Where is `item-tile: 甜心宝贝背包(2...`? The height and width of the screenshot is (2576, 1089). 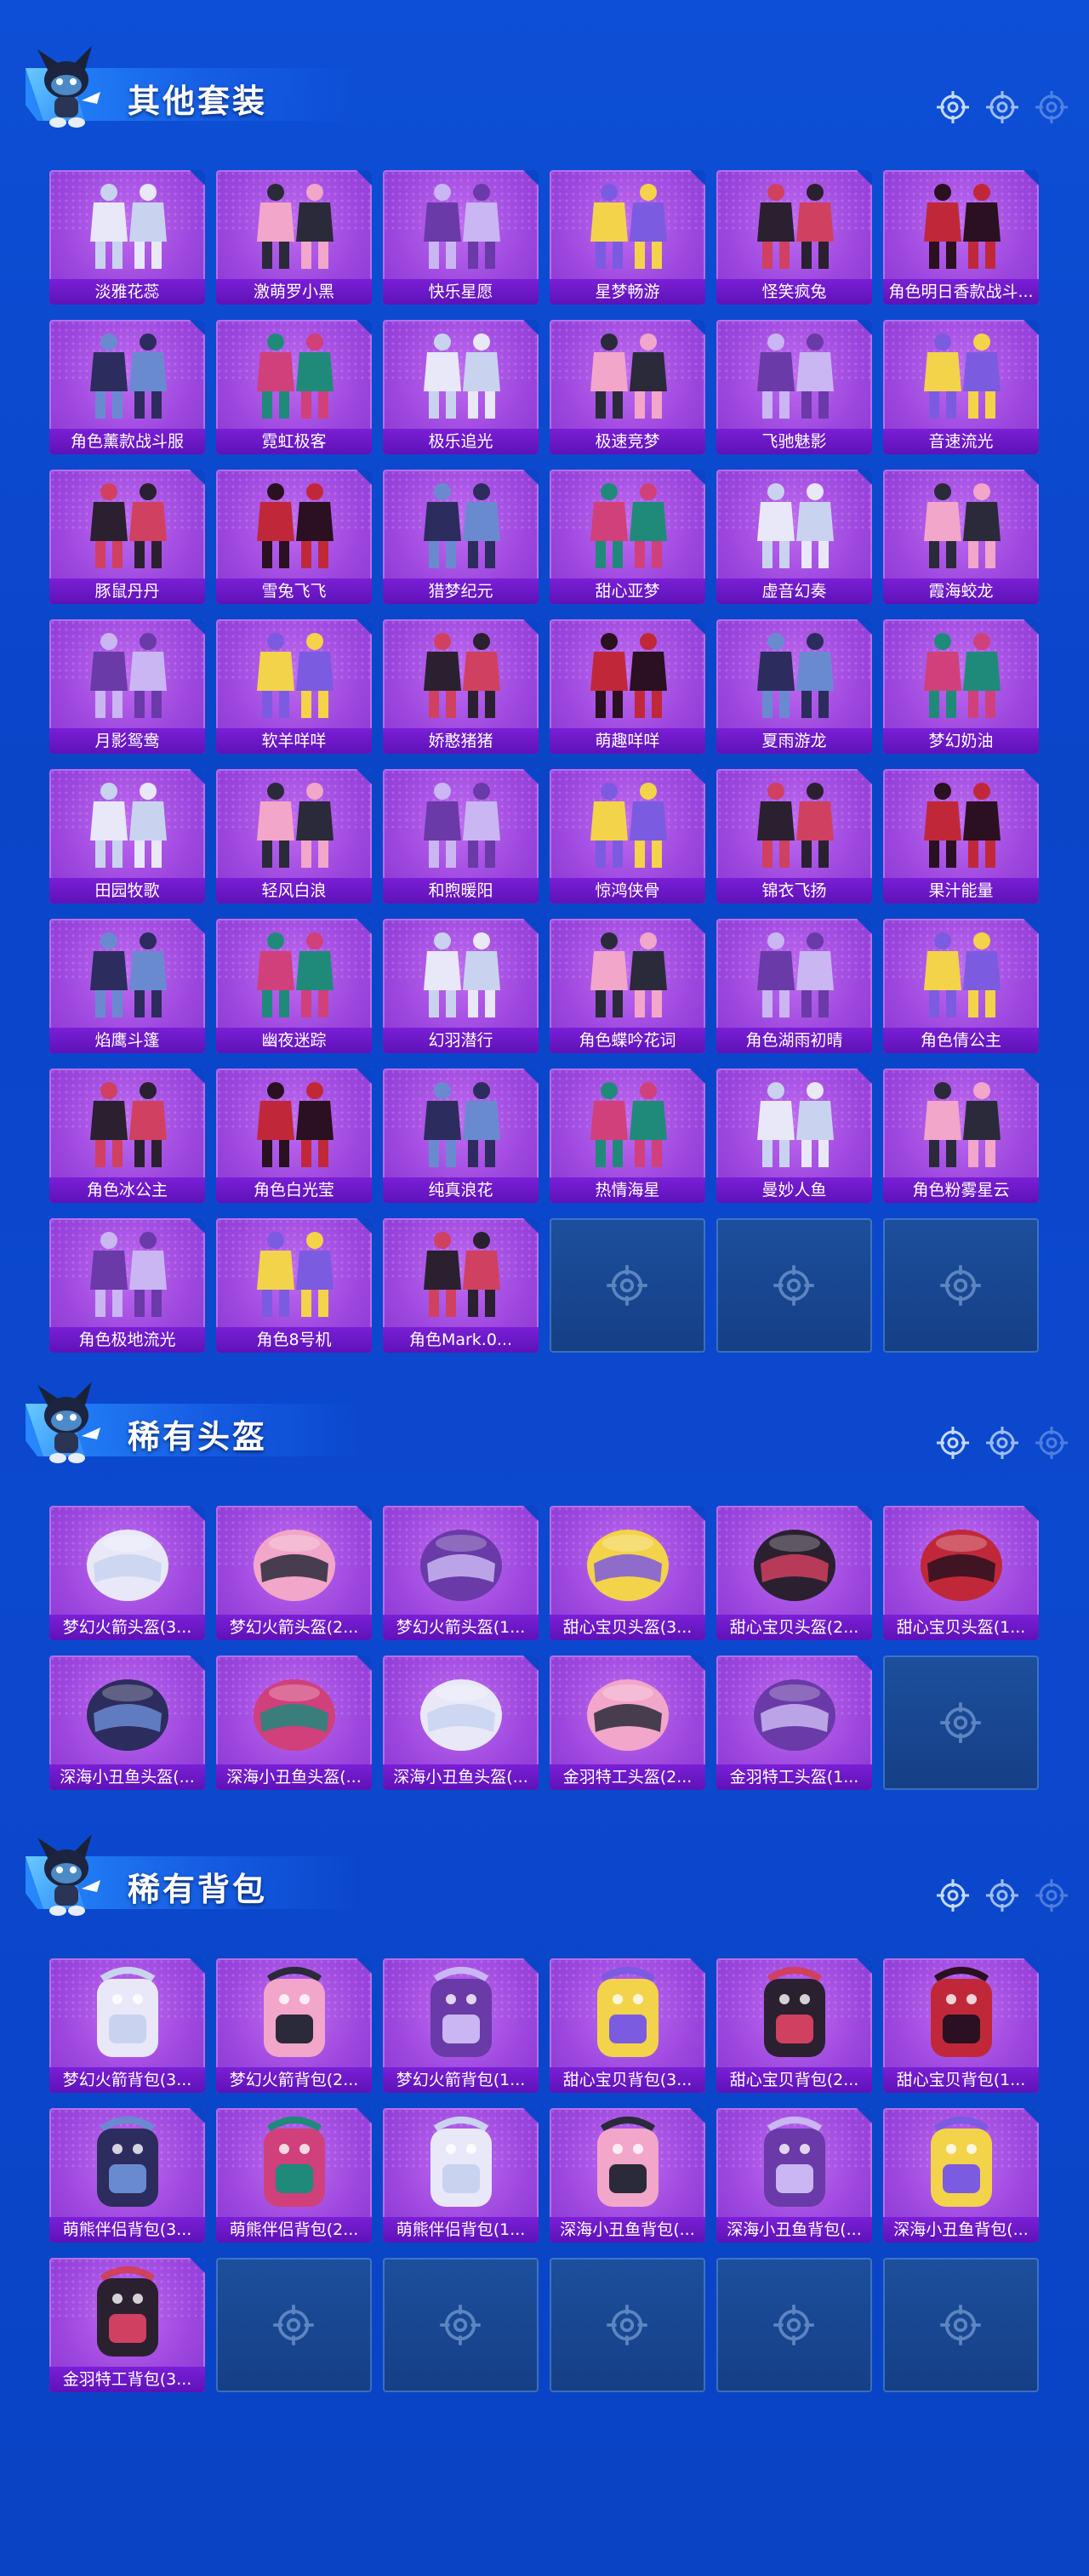 item-tile: 甜心宝贝背包(2... is located at coordinates (794, 2025).